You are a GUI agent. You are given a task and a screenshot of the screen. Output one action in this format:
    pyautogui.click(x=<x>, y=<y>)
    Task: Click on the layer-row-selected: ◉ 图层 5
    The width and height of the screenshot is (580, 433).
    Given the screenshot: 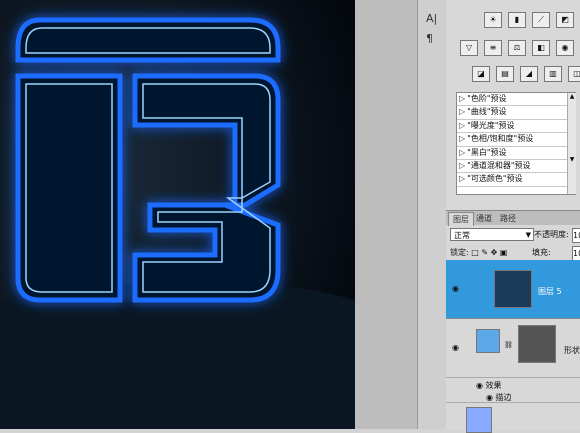 What is the action you would take?
    pyautogui.click(x=513, y=289)
    